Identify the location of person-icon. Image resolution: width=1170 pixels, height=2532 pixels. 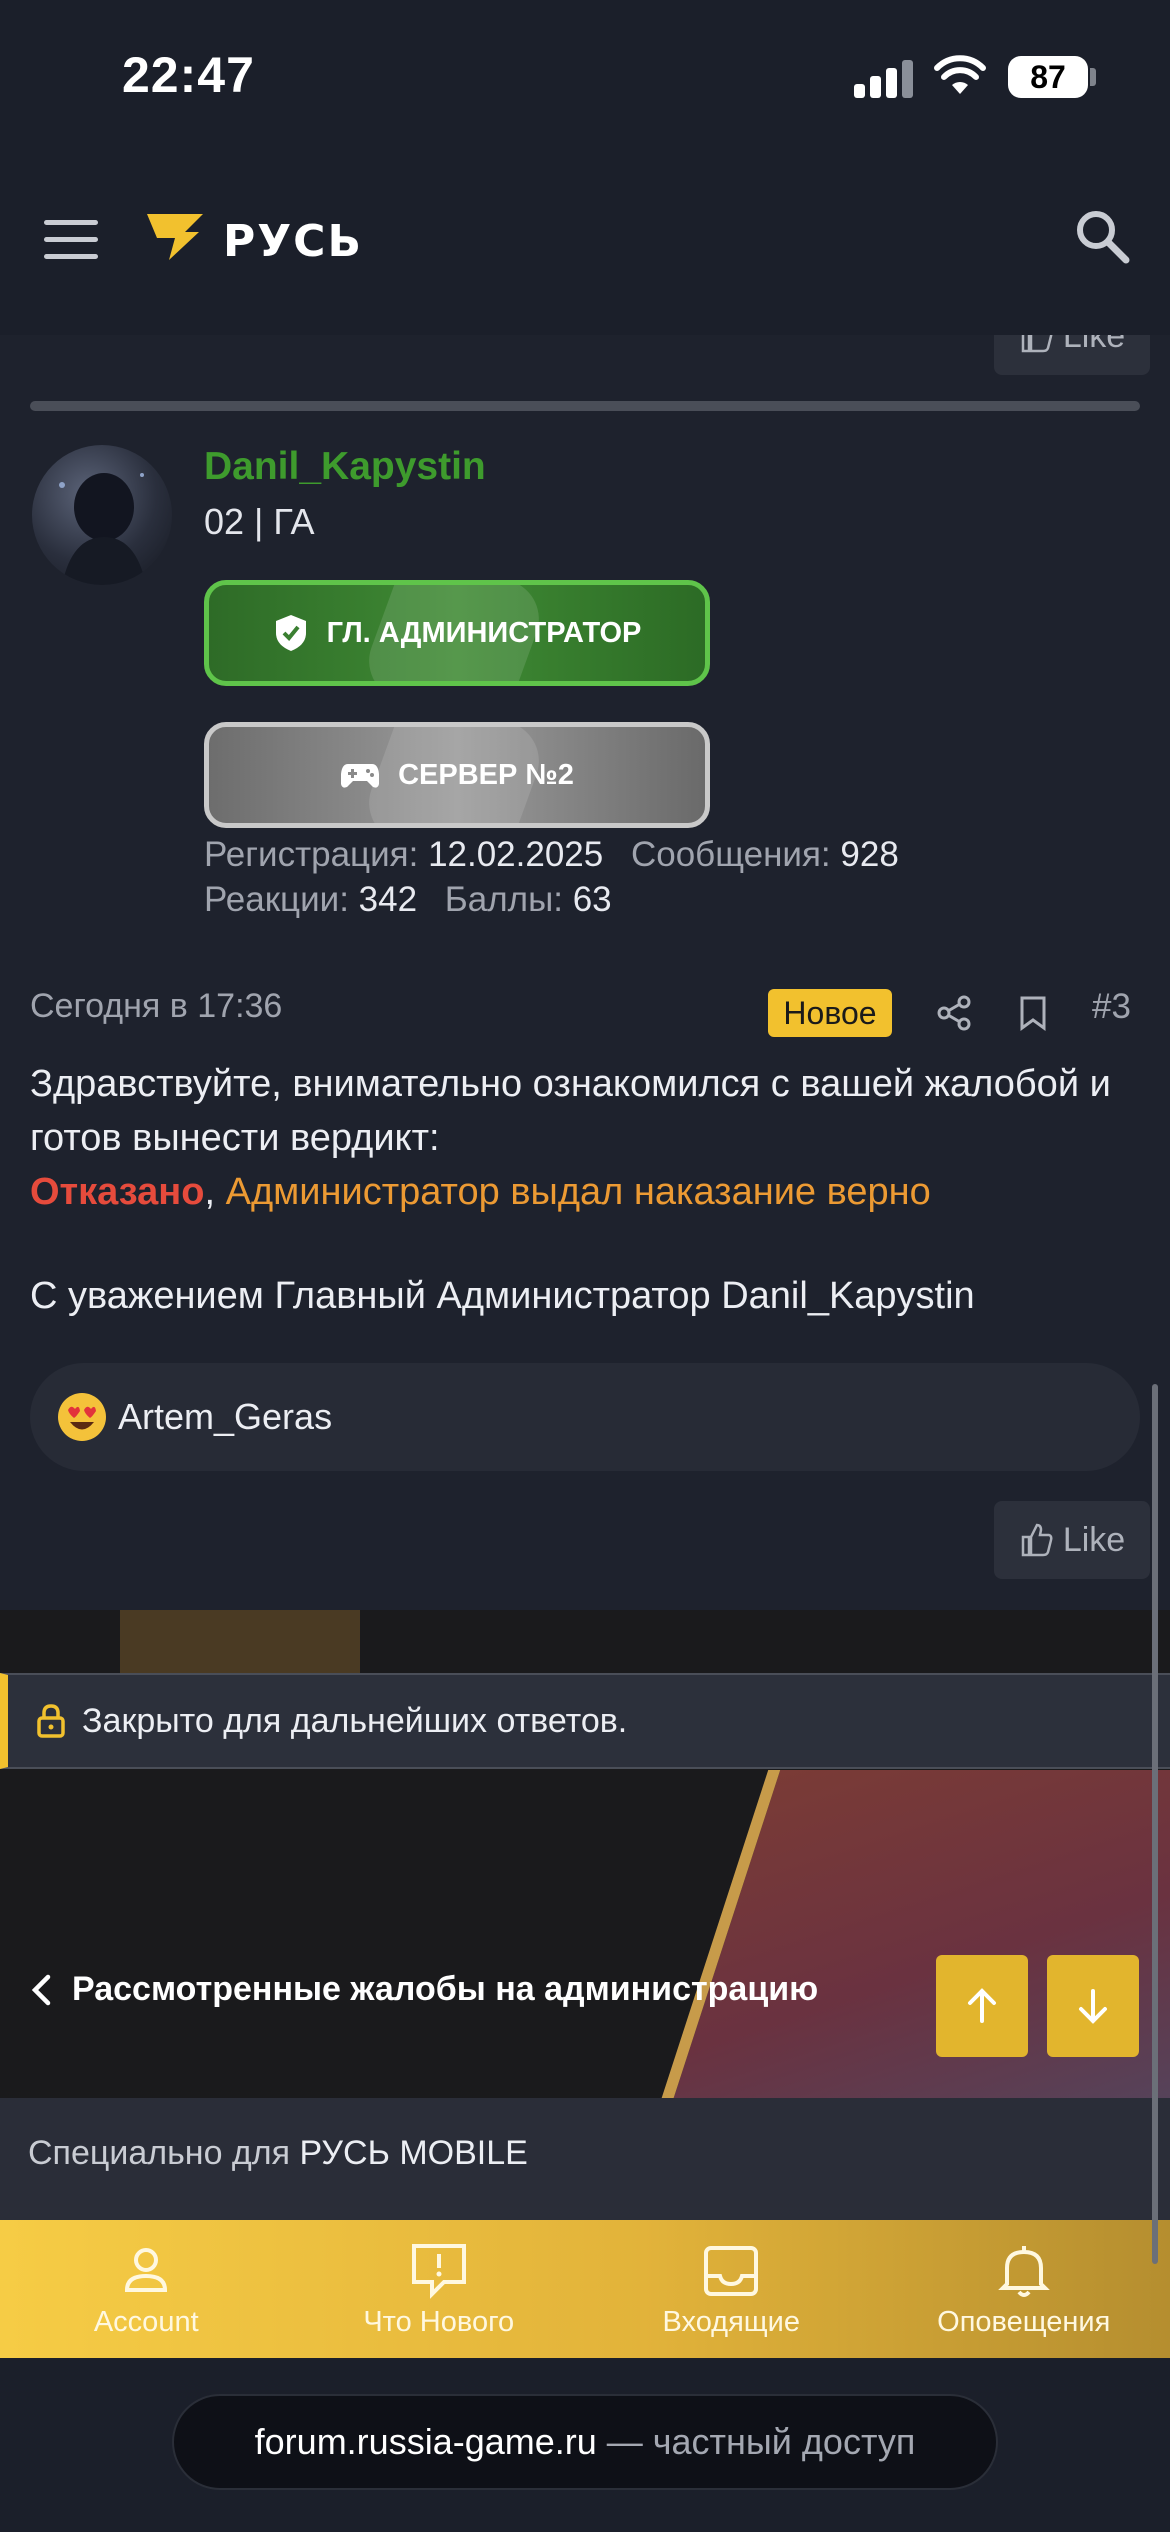
(146, 2269).